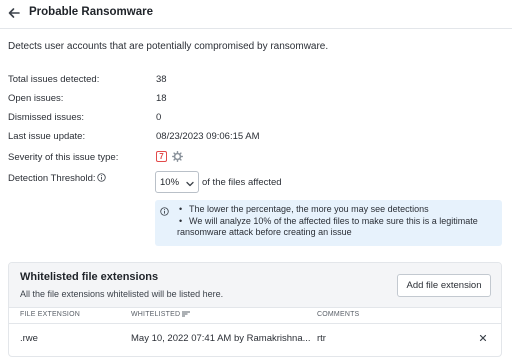 The height and width of the screenshot is (357, 512). What do you see at coordinates (338, 314) in the screenshot?
I see `column-header-comments: COMMENTS` at bounding box center [338, 314].